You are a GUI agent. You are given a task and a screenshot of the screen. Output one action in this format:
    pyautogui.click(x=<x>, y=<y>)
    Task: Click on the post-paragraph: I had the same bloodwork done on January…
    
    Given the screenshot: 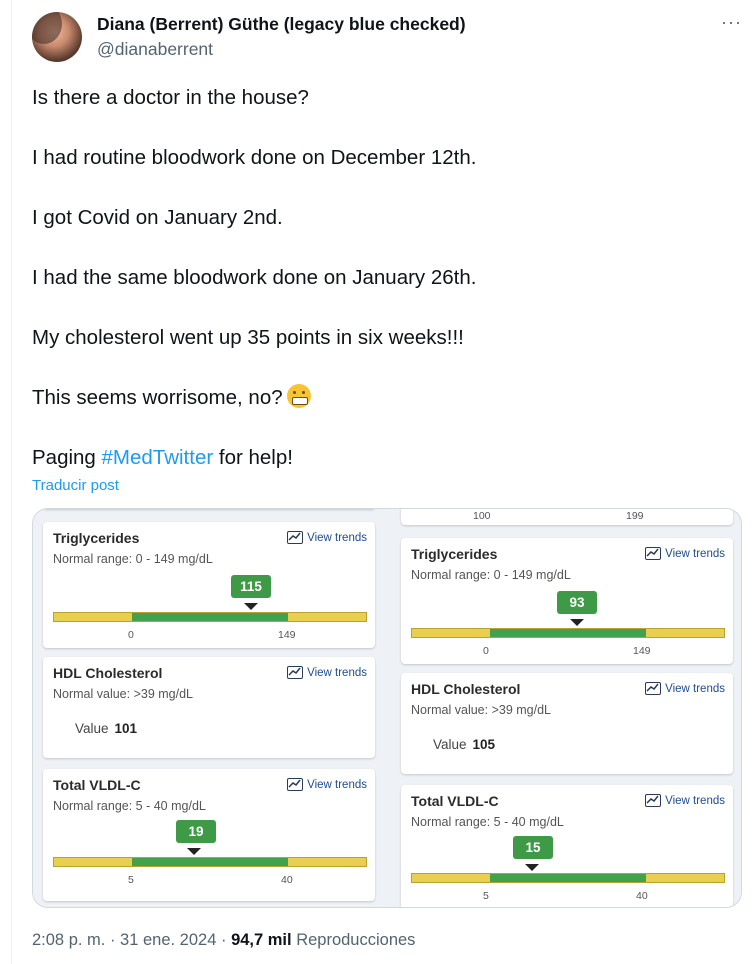 What is the action you would take?
    pyautogui.click(x=254, y=277)
    